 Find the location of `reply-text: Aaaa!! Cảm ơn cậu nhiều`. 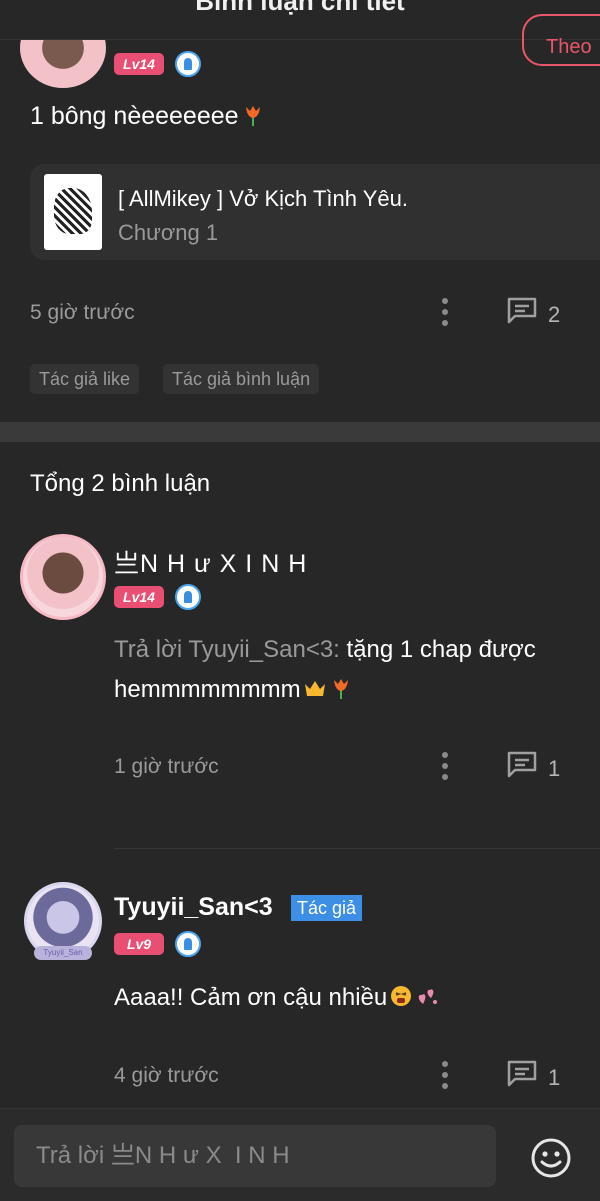

reply-text: Aaaa!! Cảm ơn cậu nhiều is located at coordinates (276, 998).